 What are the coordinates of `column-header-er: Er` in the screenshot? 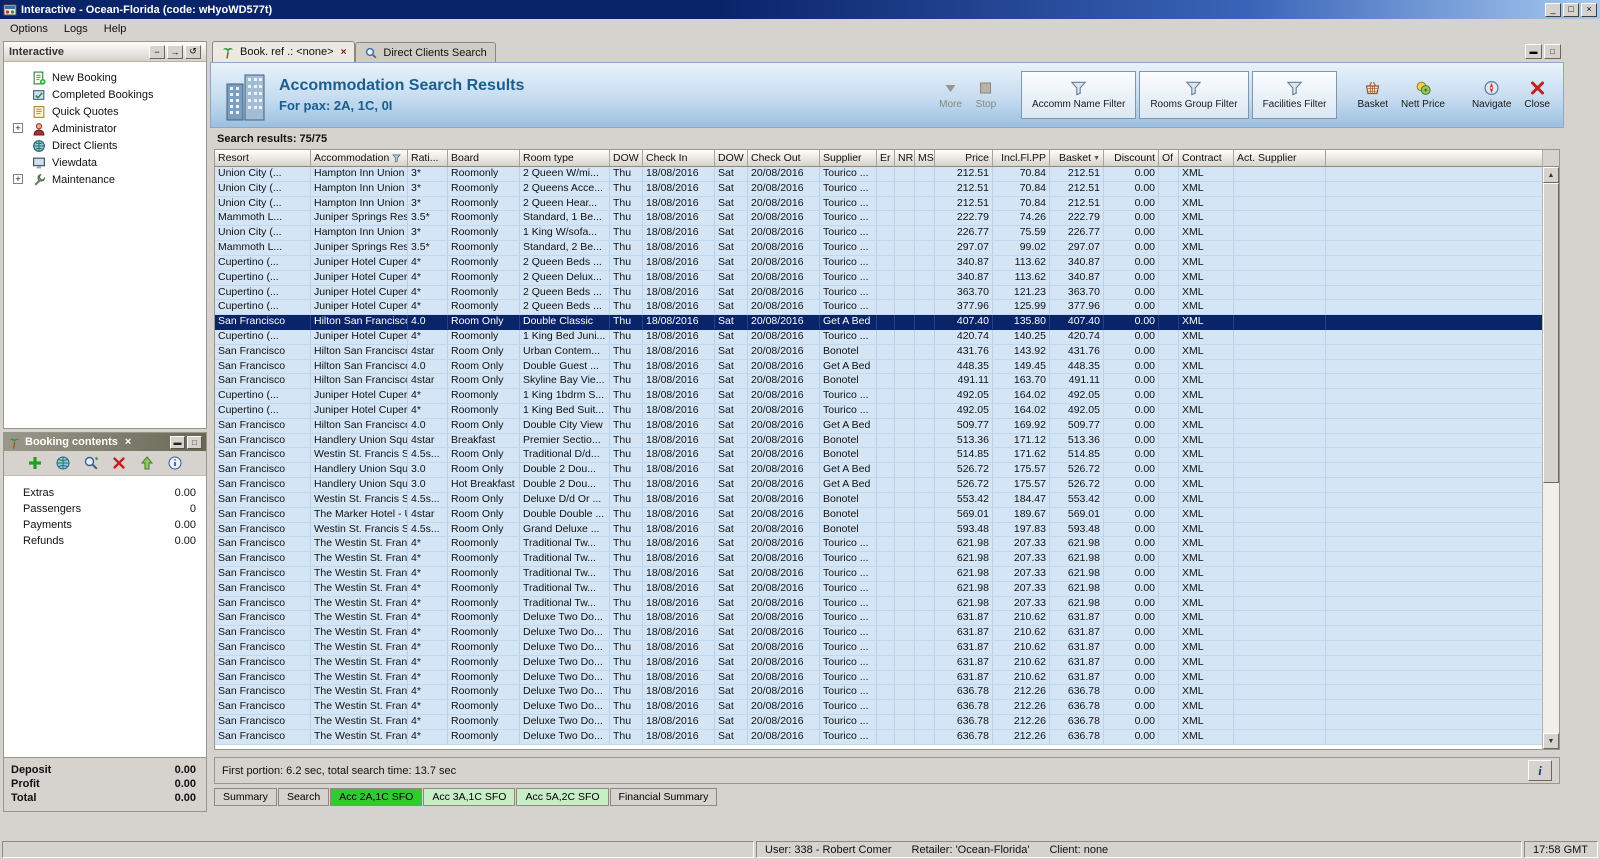 It's located at (886, 158).